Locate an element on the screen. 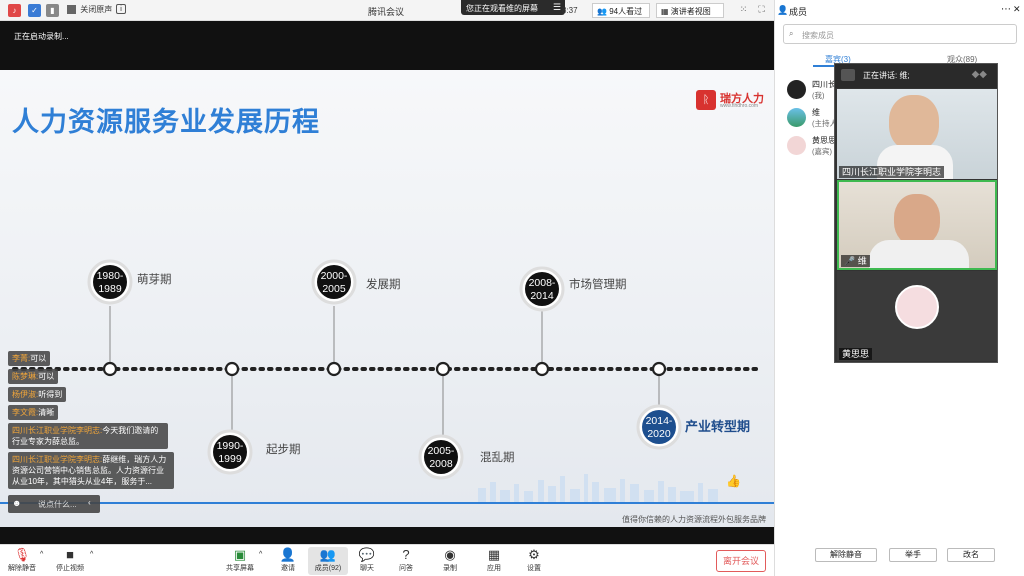 Image resolution: width=1024 pixels, height=576 pixels. members-button: 👥 成员(92) is located at coordinates (328, 561).